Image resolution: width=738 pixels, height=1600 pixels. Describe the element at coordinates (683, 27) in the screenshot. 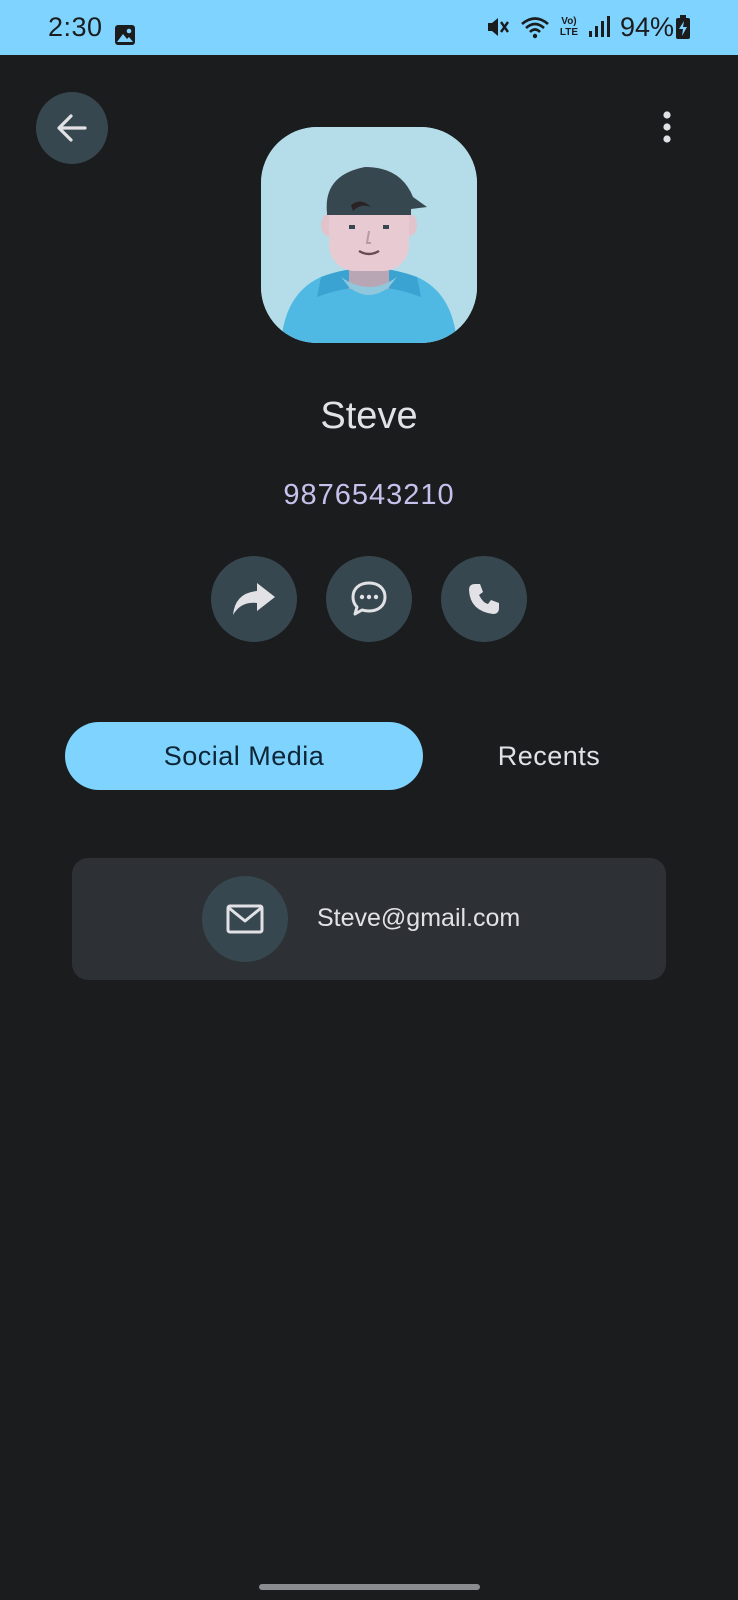

I see `battery-charging-icon` at that location.